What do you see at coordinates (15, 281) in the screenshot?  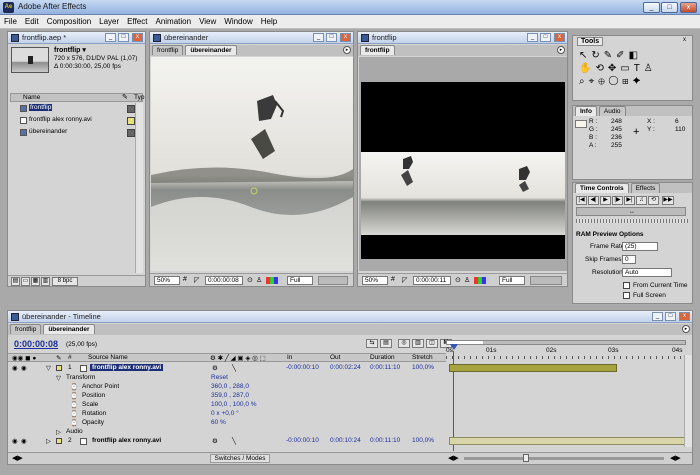 I see `interpret-footage-icon: ▤` at bounding box center [15, 281].